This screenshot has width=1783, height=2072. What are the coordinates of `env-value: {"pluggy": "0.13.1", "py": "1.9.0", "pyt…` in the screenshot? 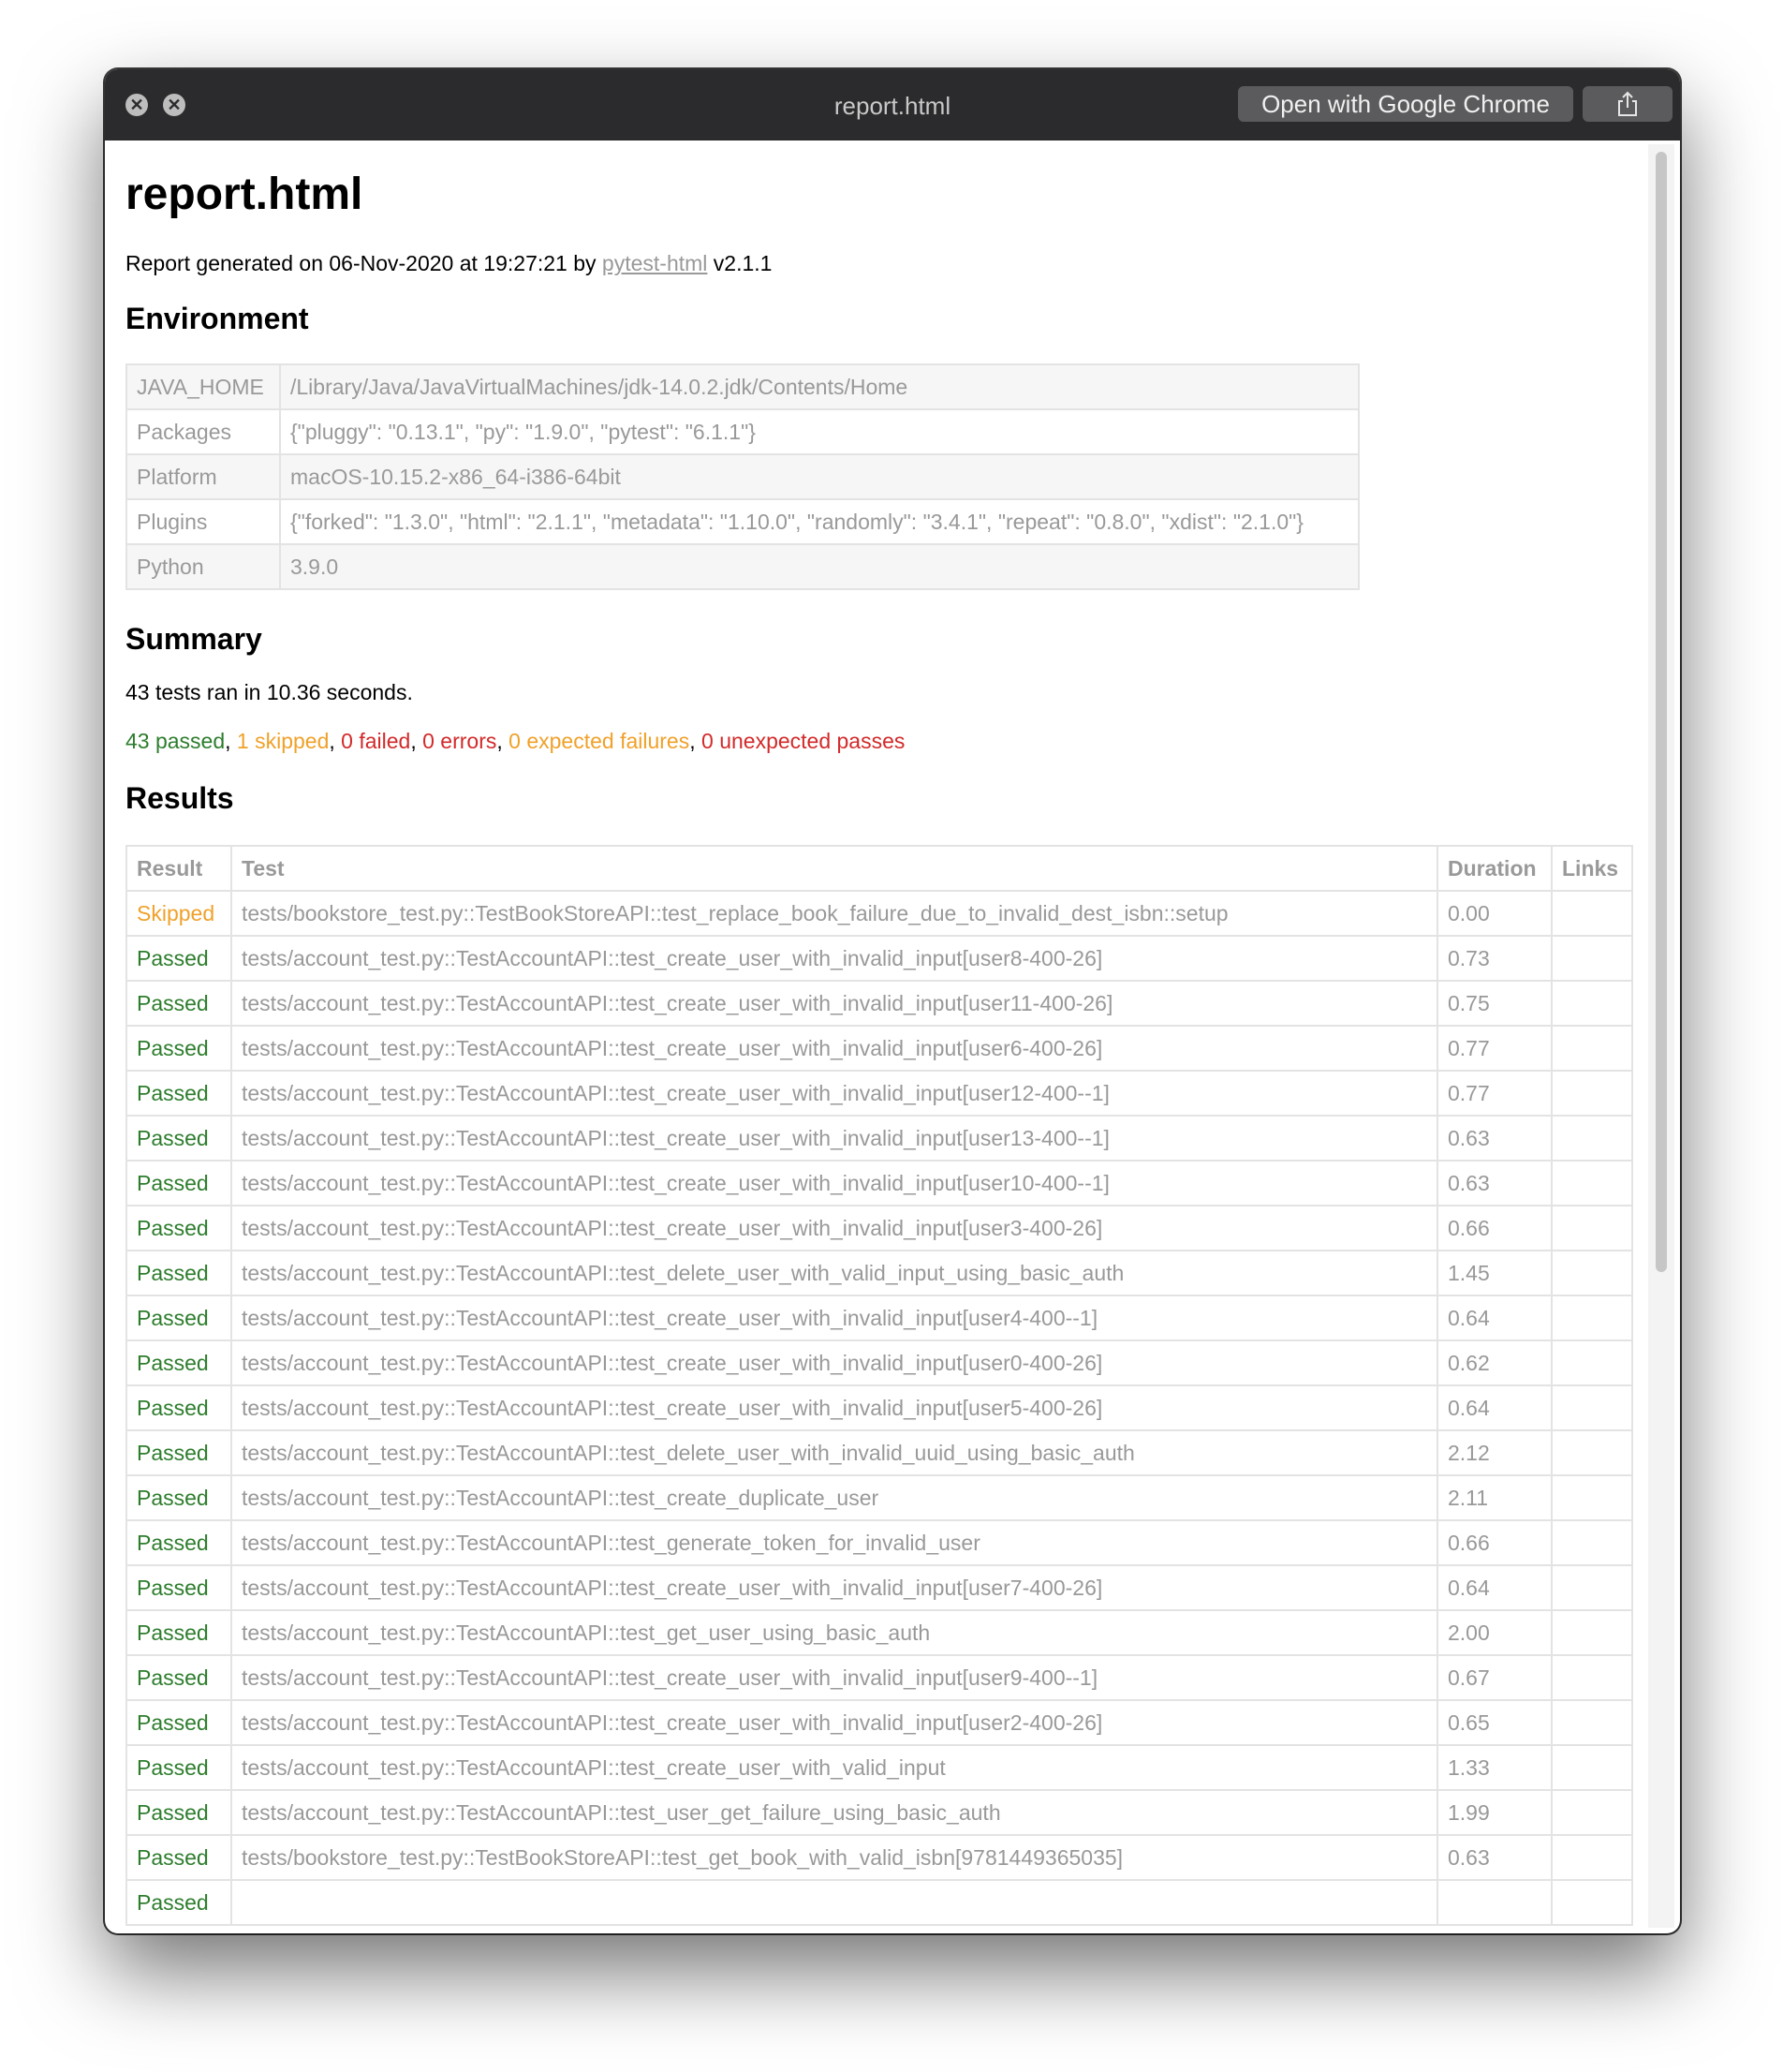 It's located at (819, 431).